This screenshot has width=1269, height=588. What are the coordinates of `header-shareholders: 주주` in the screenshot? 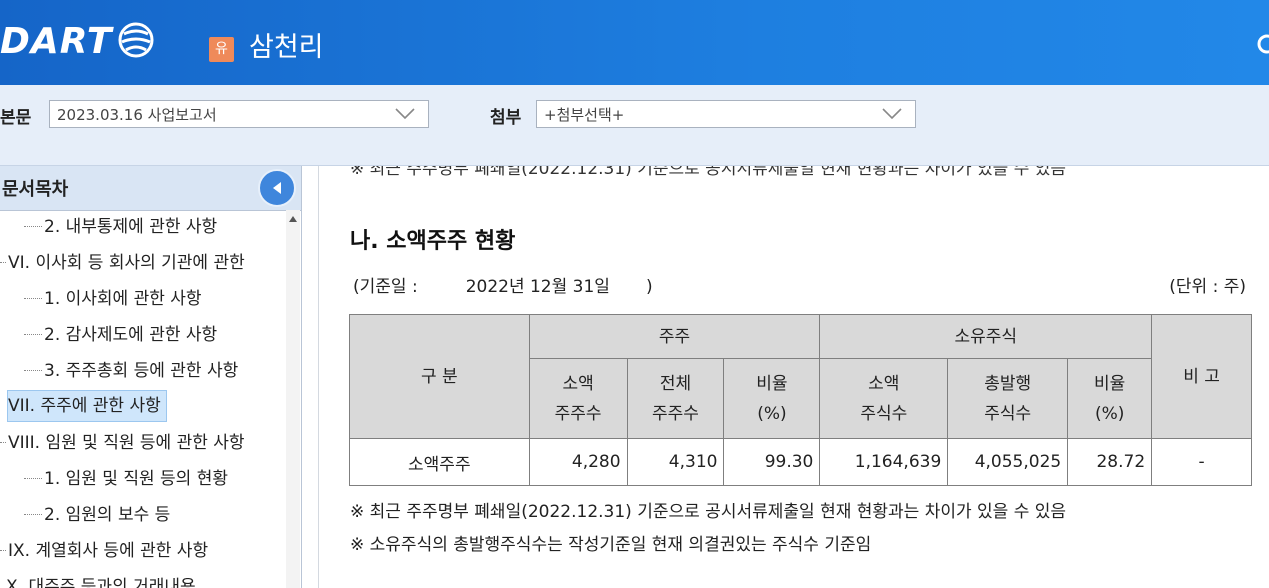 It's located at (674, 336).